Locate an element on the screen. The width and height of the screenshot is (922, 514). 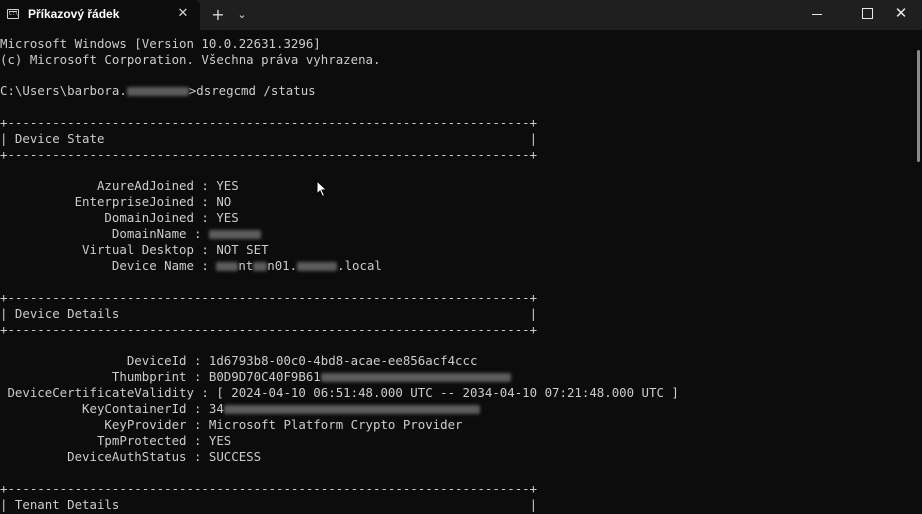
prompt-line: C:\Users\barbora. >dsregcmd /status is located at coordinates (158, 91).